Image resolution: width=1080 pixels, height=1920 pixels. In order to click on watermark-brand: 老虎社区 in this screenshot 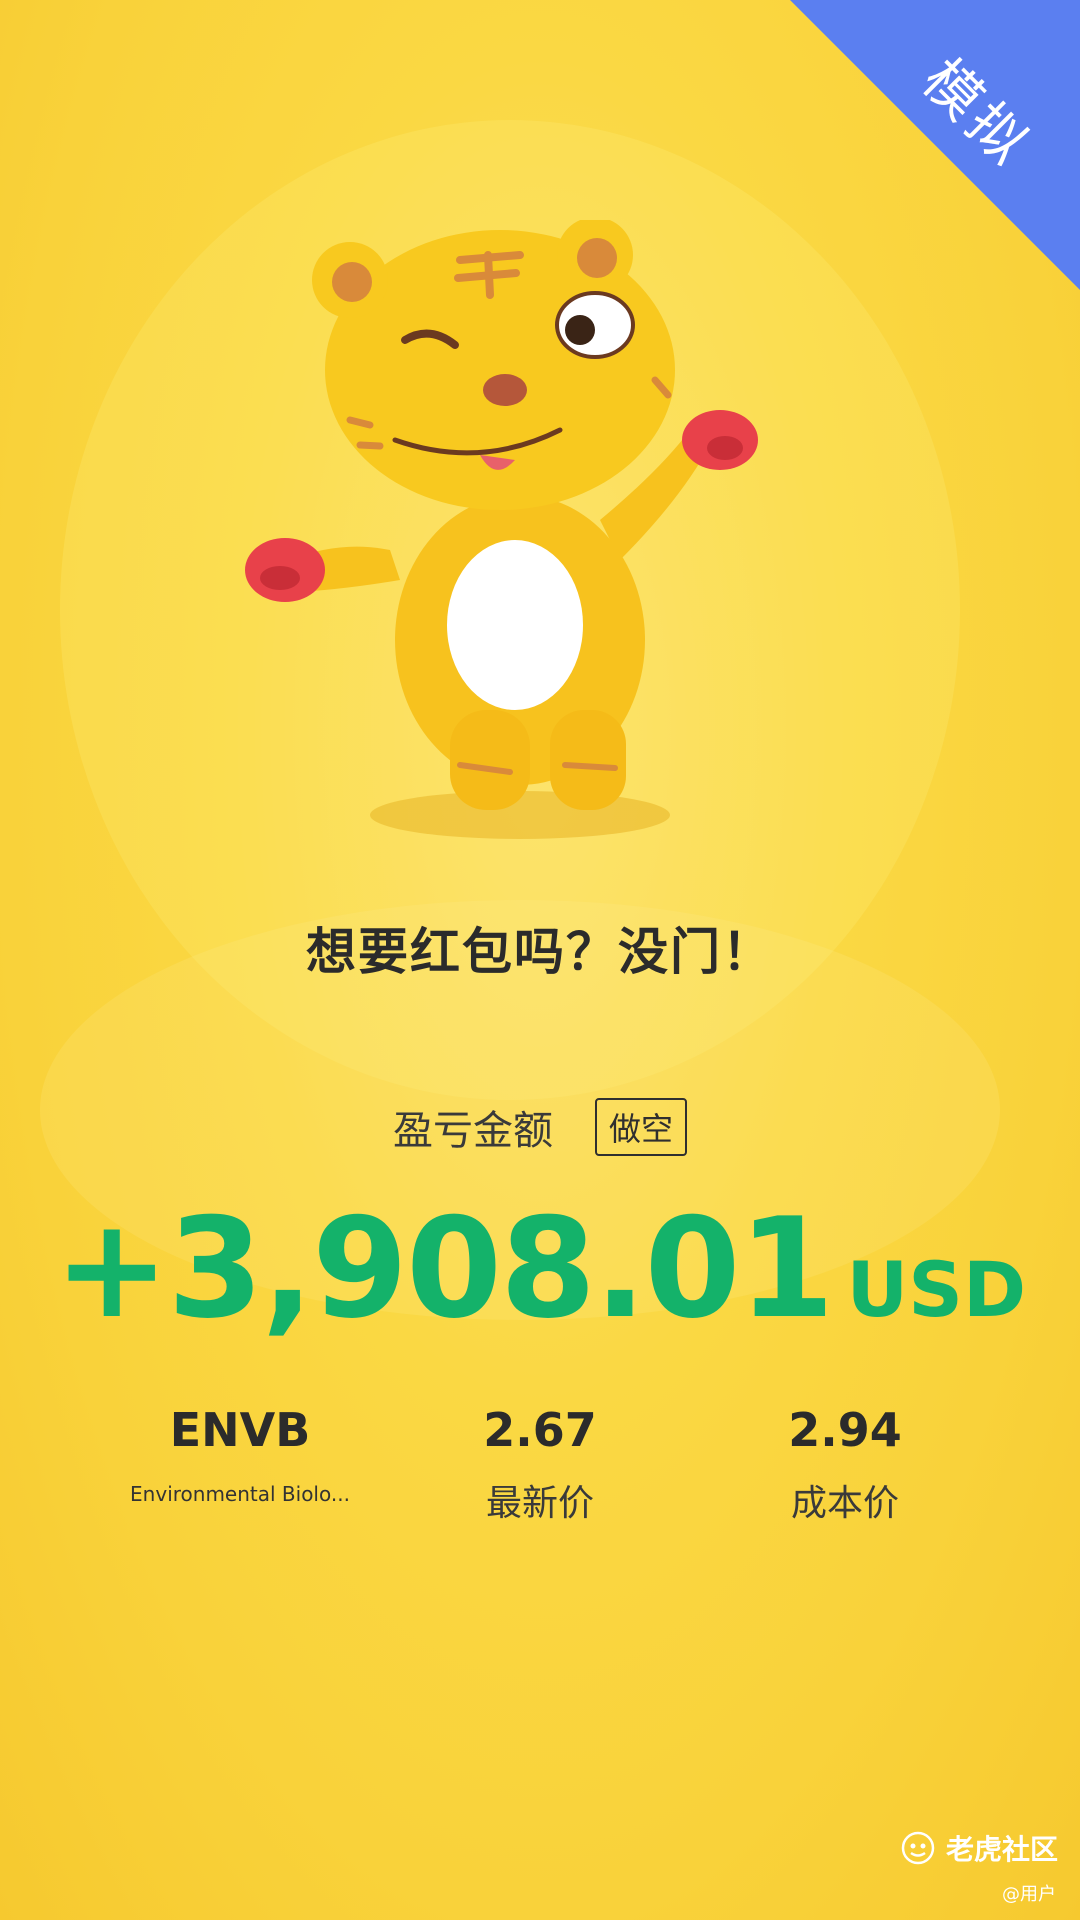, I will do `click(1001, 1849)`.